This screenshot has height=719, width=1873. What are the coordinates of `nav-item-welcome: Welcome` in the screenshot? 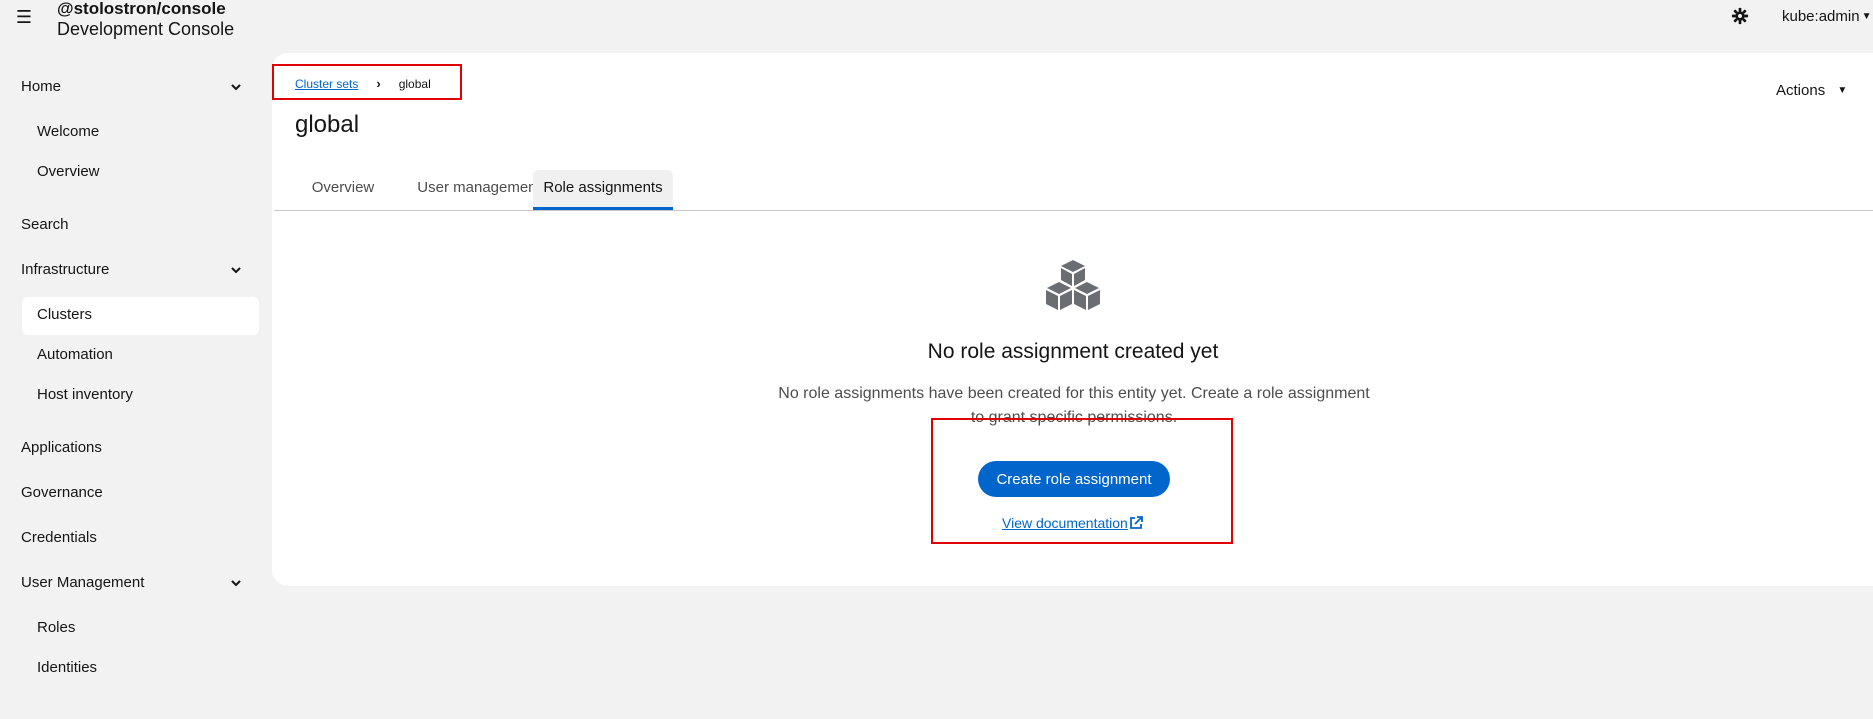 It's located at (68, 132).